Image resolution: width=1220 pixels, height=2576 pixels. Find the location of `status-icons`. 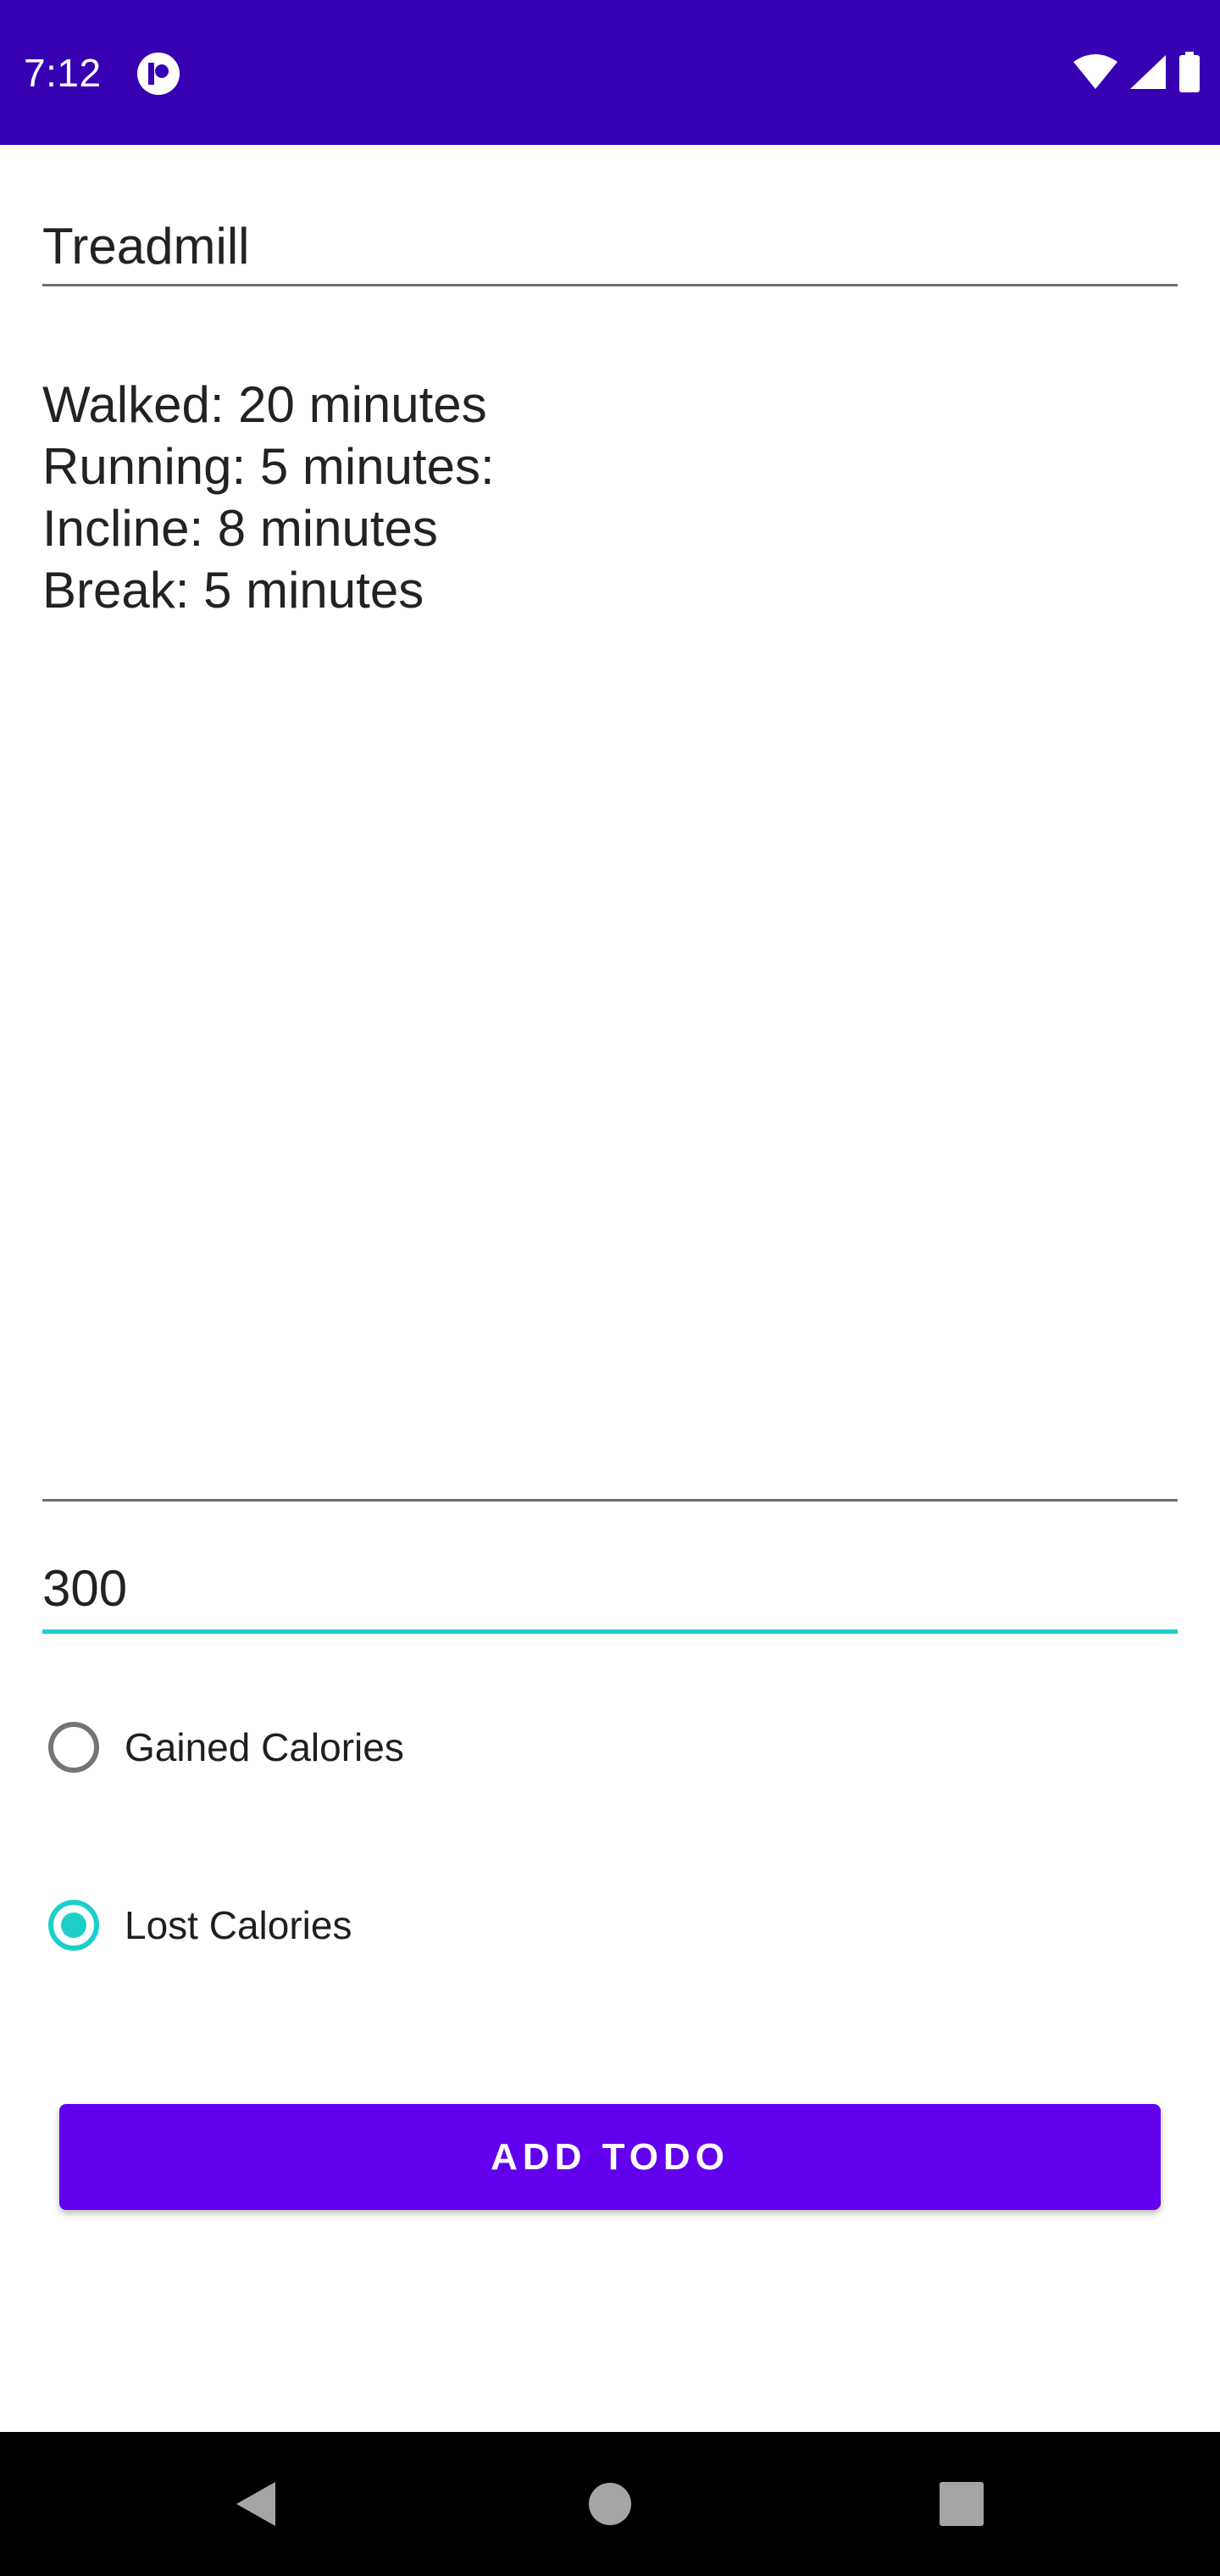

status-icons is located at coordinates (1137, 74).